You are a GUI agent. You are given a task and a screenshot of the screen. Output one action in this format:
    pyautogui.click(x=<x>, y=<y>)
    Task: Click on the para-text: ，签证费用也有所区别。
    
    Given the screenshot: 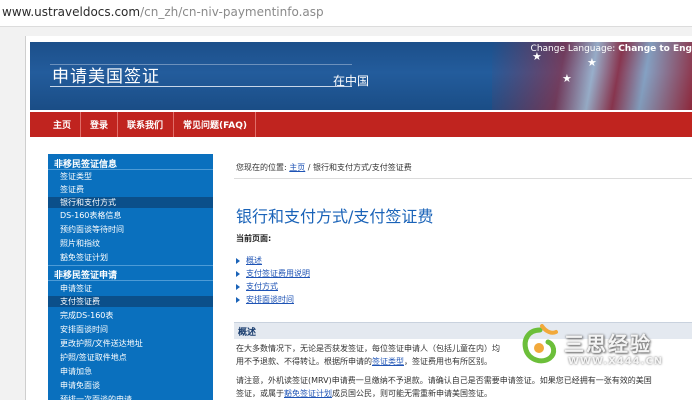 What is the action you would take?
    pyautogui.click(x=448, y=361)
    